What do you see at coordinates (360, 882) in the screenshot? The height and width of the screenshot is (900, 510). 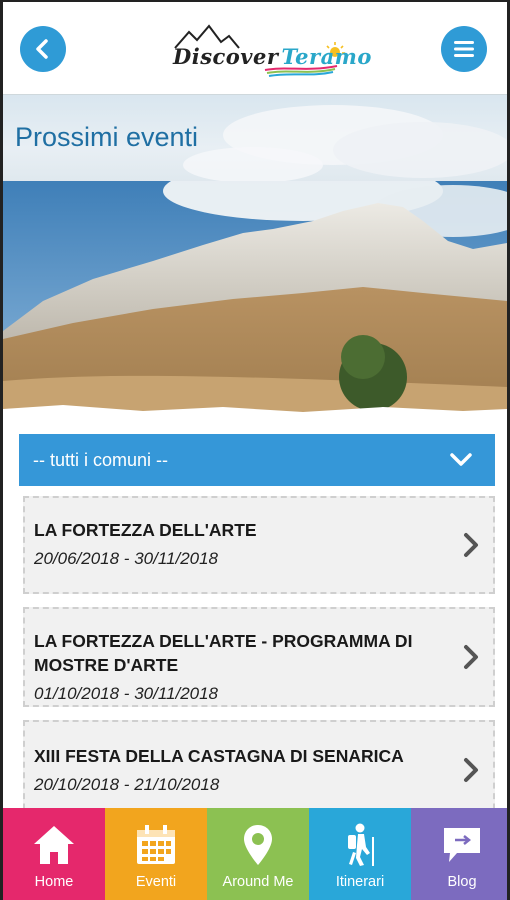 I see `nav-itinerari-label: Itinerari` at bounding box center [360, 882].